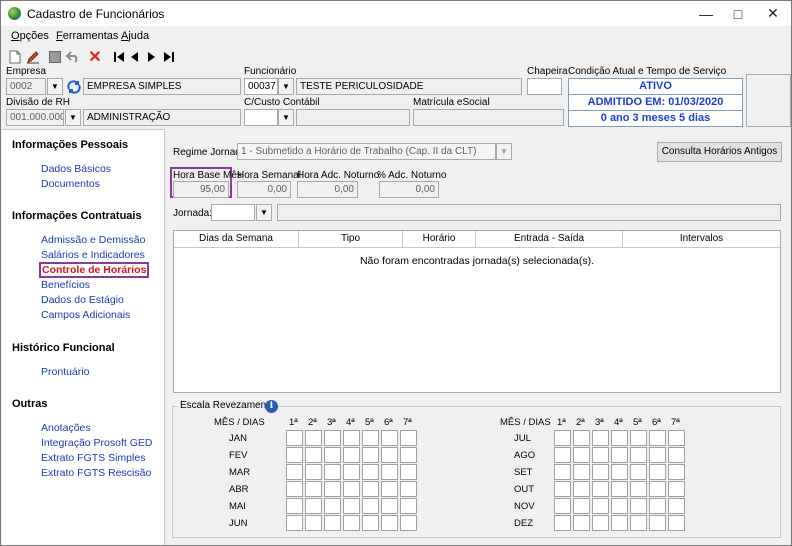  What do you see at coordinates (236, 239) in the screenshot?
I see `column-dias-semana: Dias da Semana` at bounding box center [236, 239].